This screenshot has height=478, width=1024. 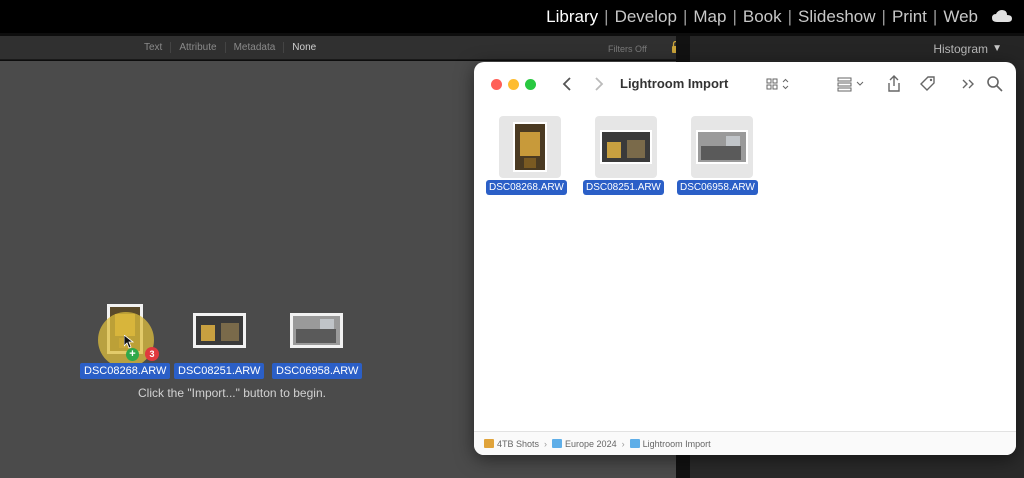 I want to click on module-slideshow: Slideshow, so click(x=837, y=17).